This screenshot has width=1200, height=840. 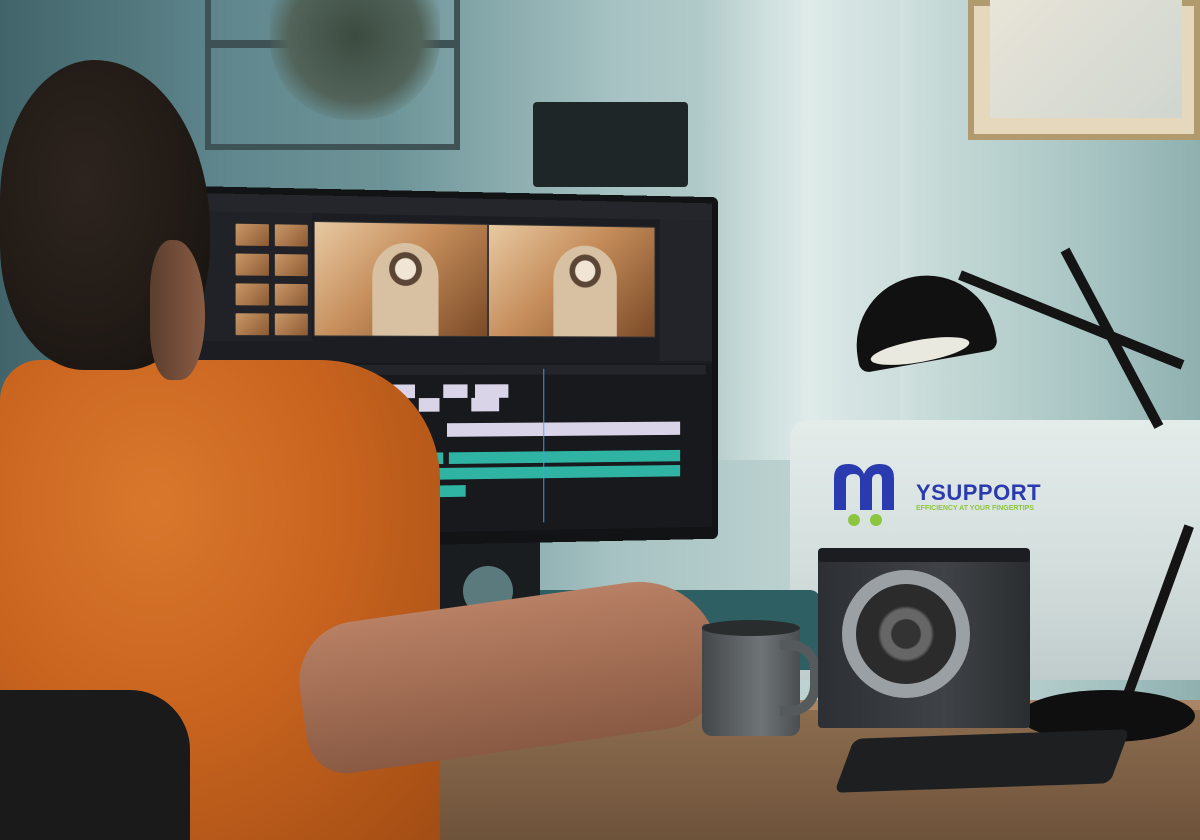 What do you see at coordinates (982, 761) in the screenshot?
I see `tablet` at bounding box center [982, 761].